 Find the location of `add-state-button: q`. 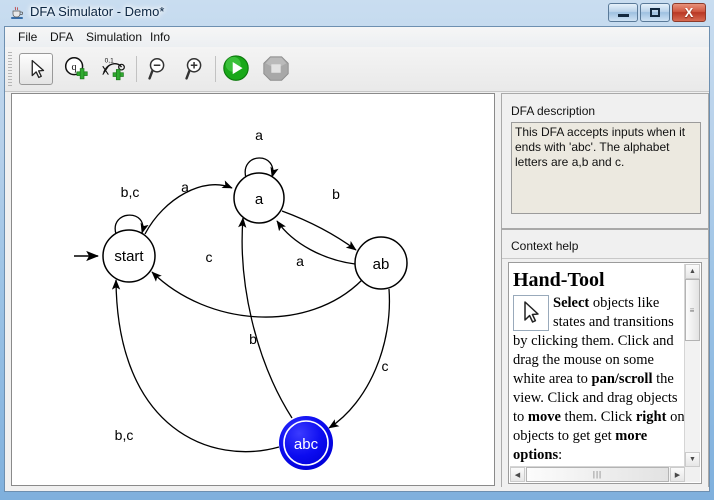

add-state-button: q is located at coordinates (76, 69).